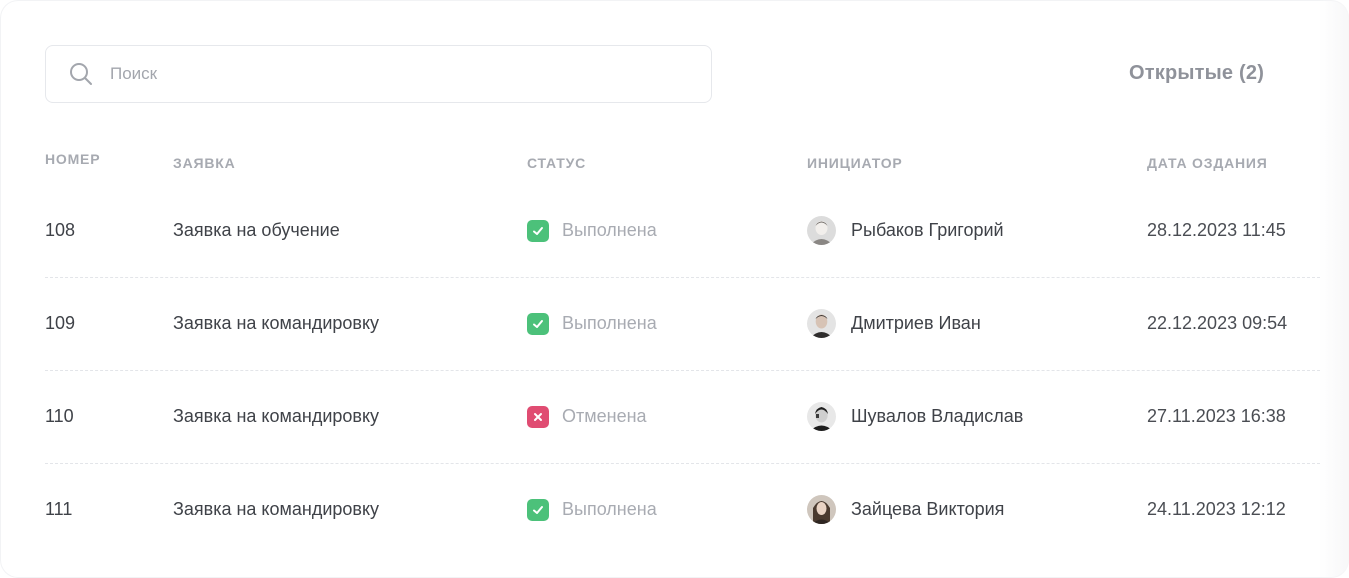  Describe the element at coordinates (1216, 230) in the screenshot. I see `row-date: 28.12.2023 11:45` at that location.